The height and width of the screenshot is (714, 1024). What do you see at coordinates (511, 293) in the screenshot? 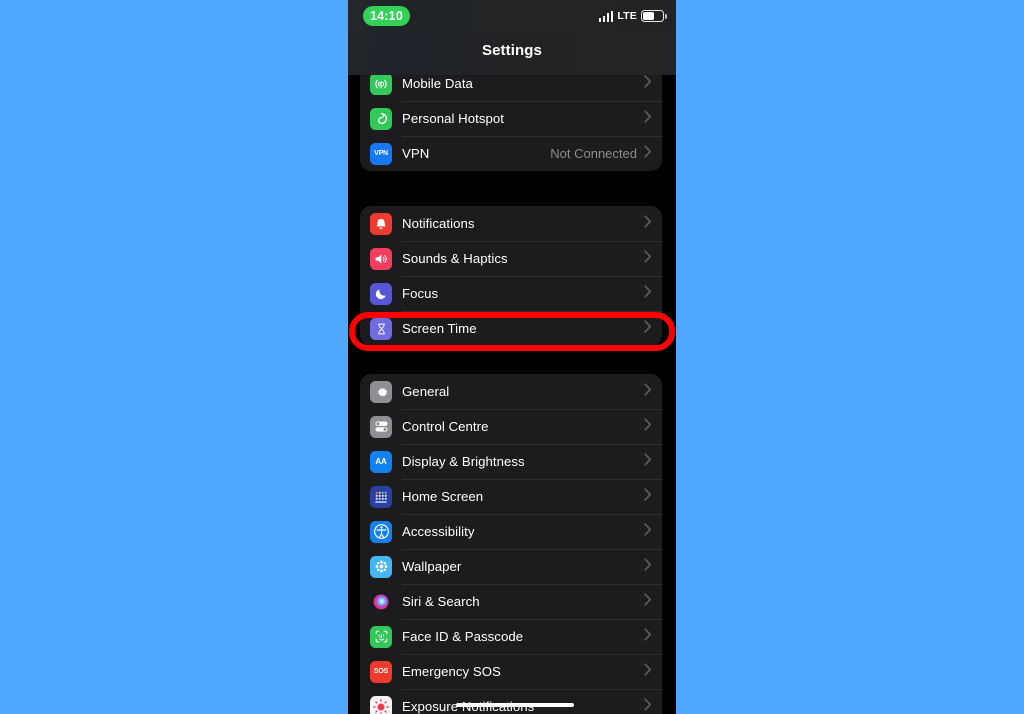
I see `settings-row-focus: Focus` at bounding box center [511, 293].